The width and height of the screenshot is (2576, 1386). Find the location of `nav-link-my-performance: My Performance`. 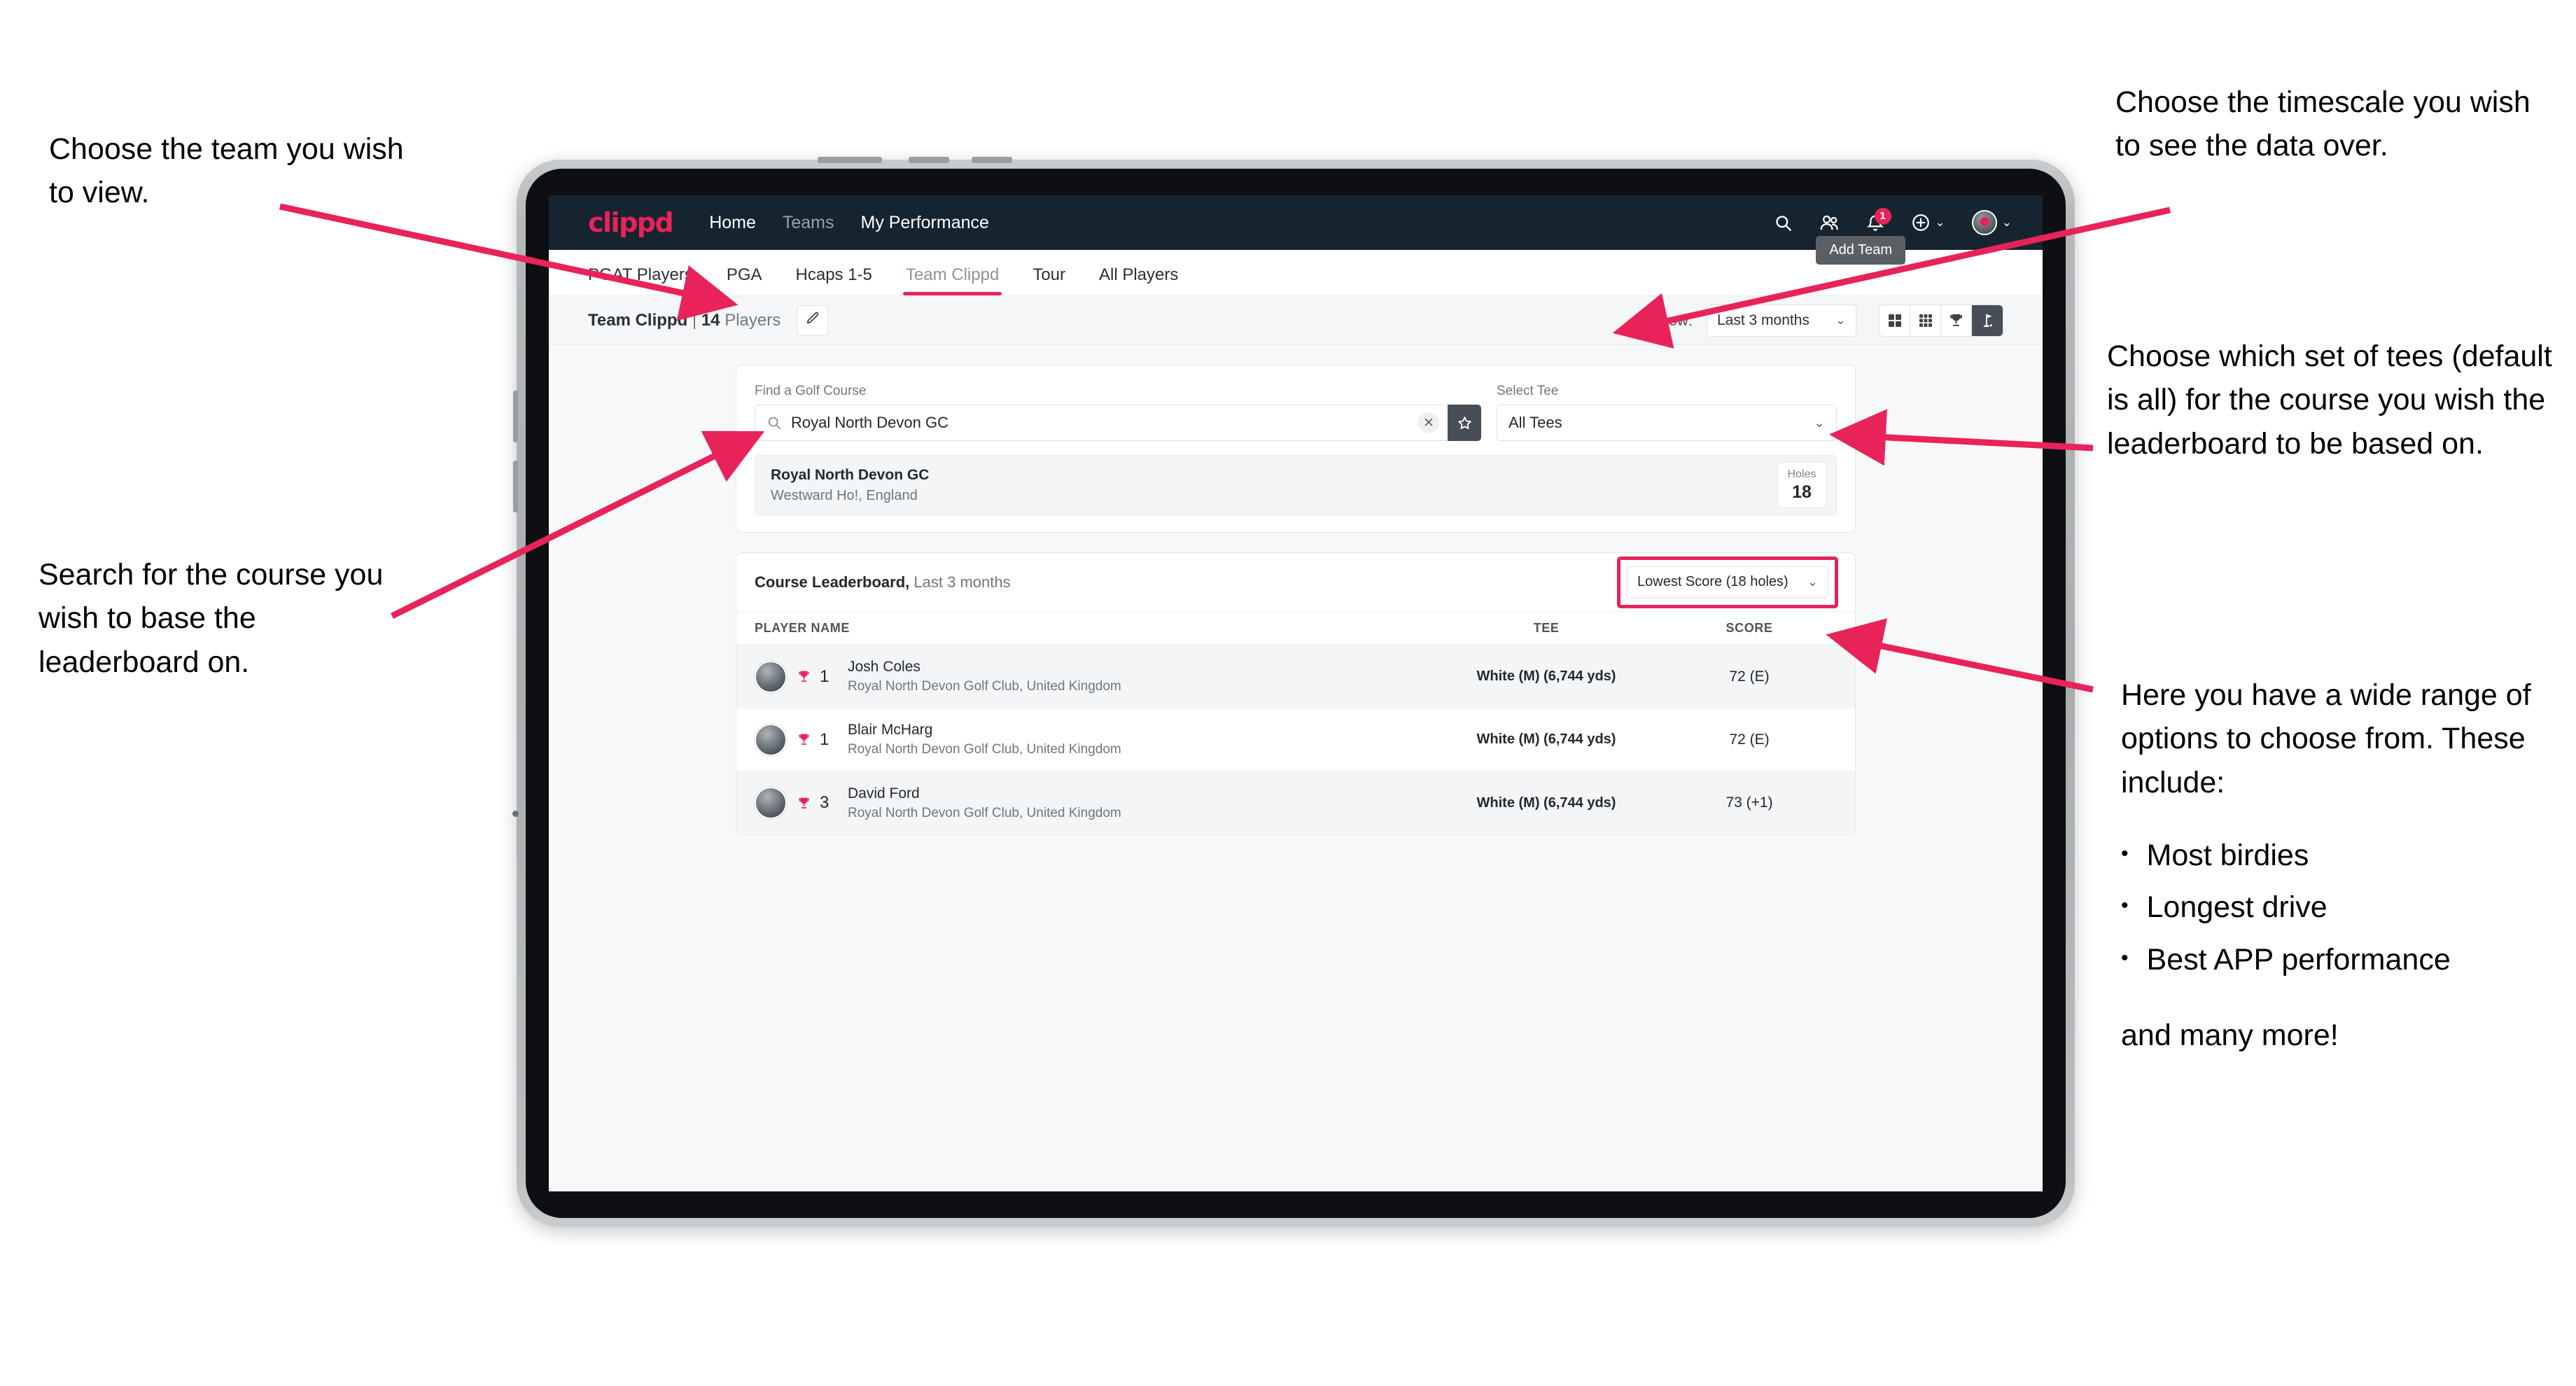

nav-link-my-performance: My Performance is located at coordinates (925, 223).